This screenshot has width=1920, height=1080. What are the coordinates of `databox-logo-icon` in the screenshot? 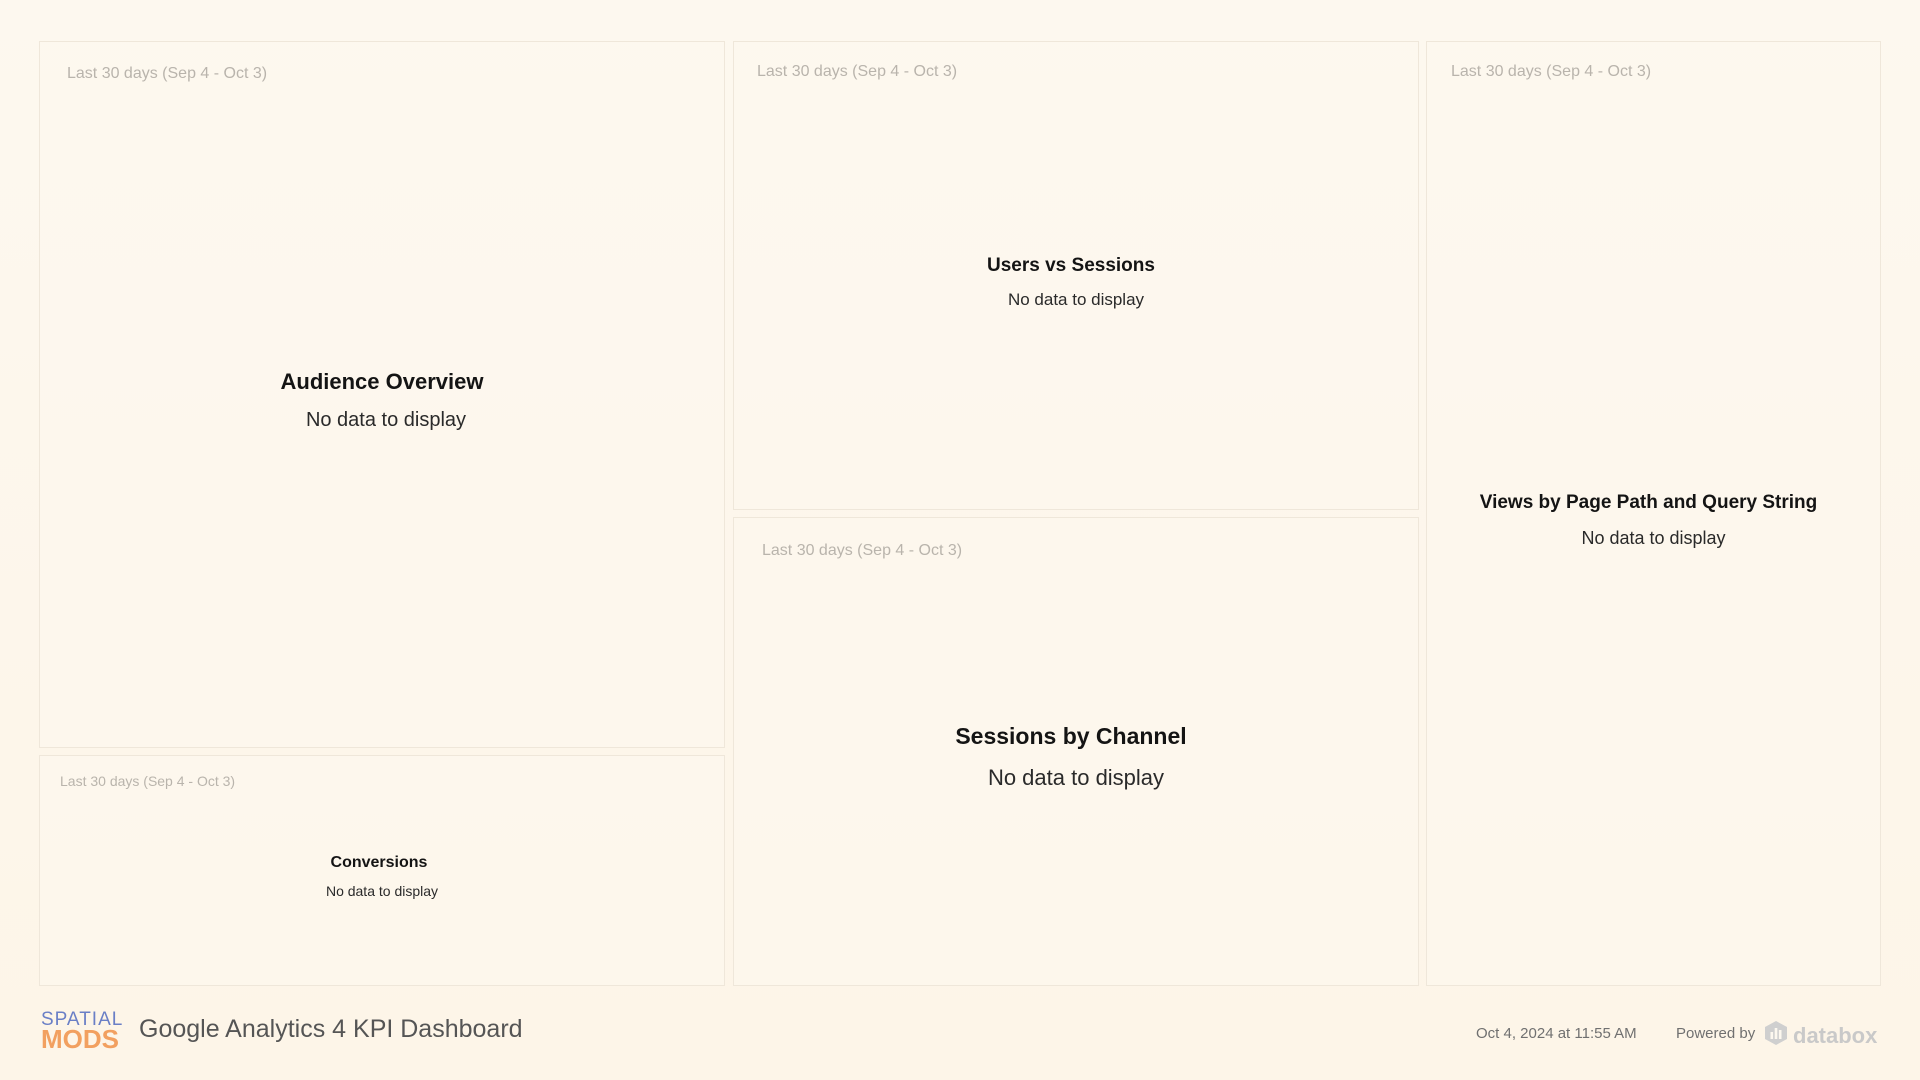 It's located at (1776, 1035).